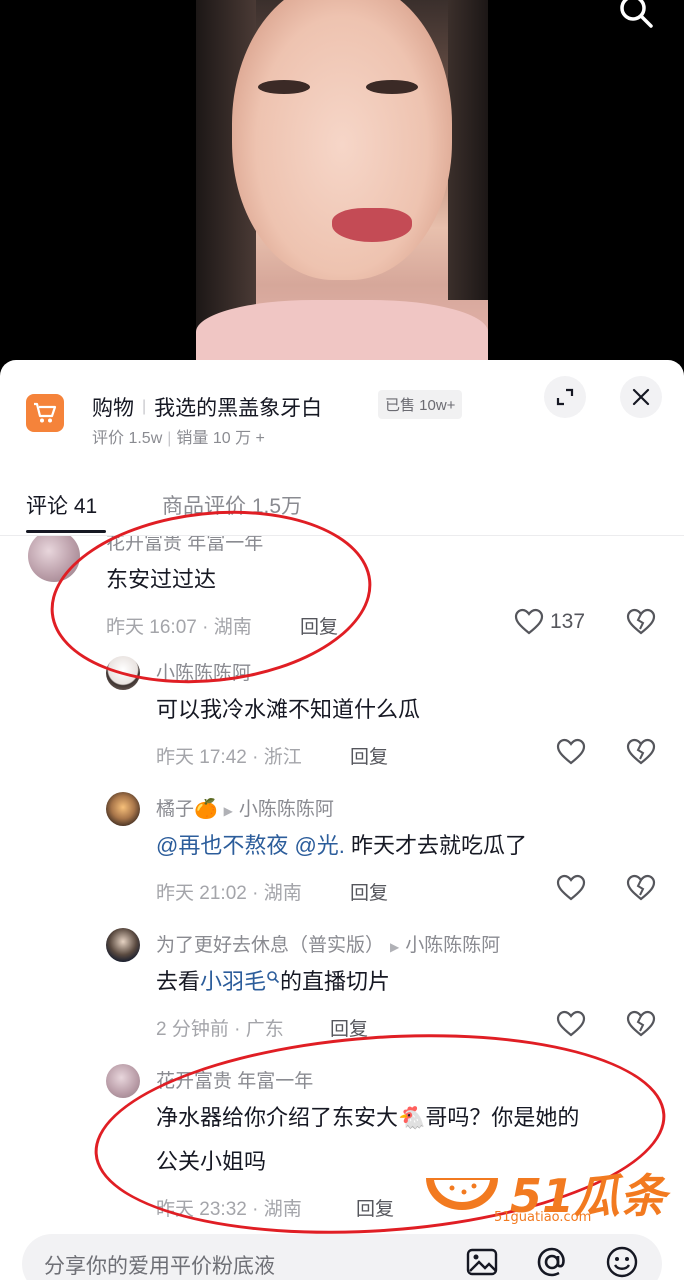 The image size is (684, 1280). What do you see at coordinates (127, 438) in the screenshot?
I see `rating-count: 评价 1.5w` at bounding box center [127, 438].